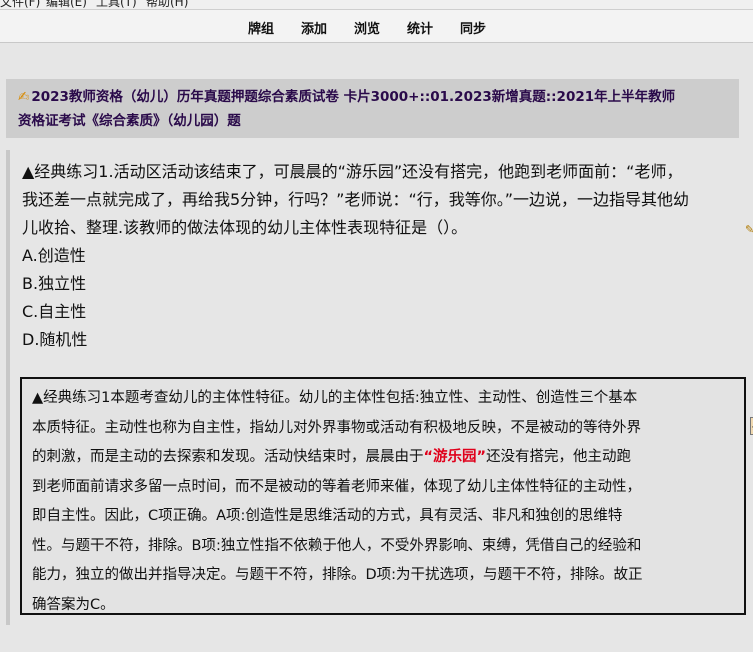 The width and height of the screenshot is (753, 652). Describe the element at coordinates (261, 27) in the screenshot. I see `decks-button: 牌组` at that location.